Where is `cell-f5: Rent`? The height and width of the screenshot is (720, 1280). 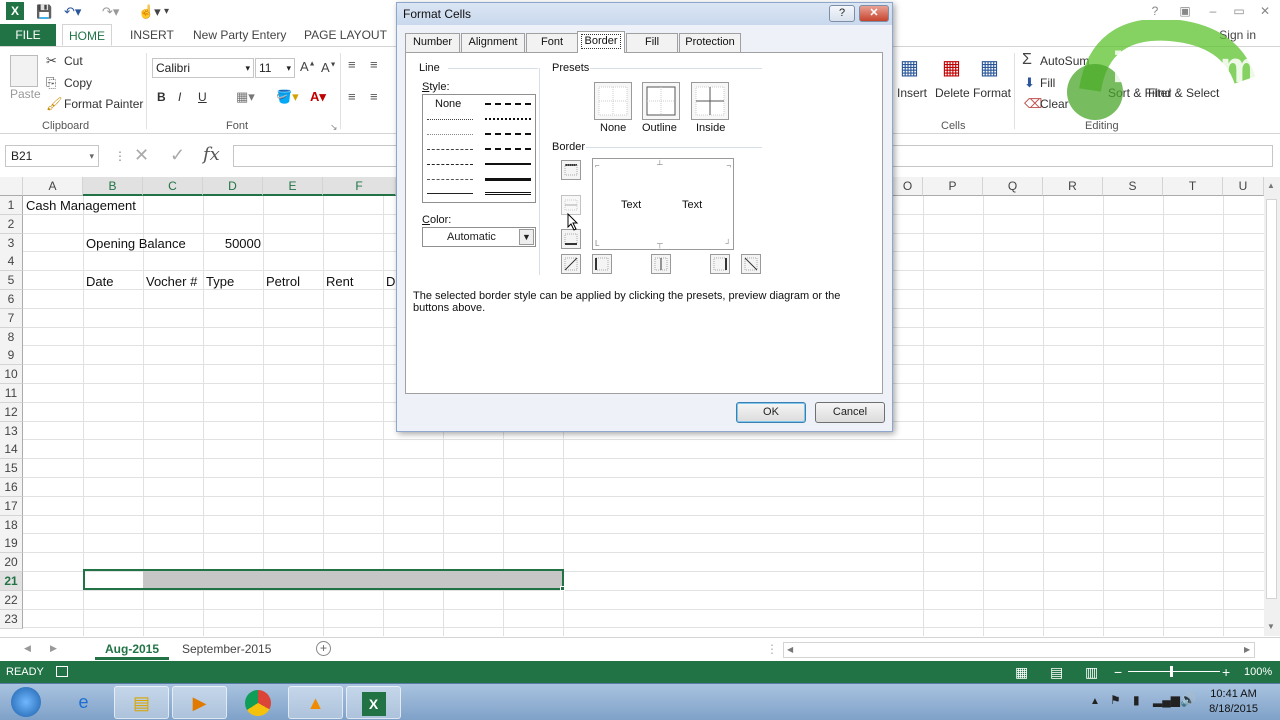 cell-f5: Rent is located at coordinates (339, 281).